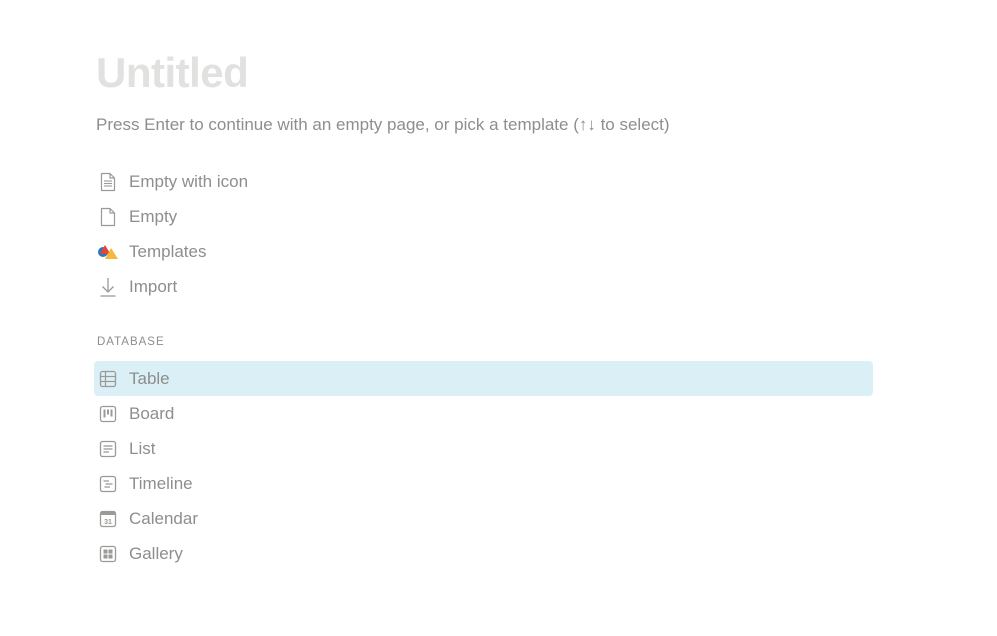 The height and width of the screenshot is (636, 997). I want to click on database-item-list: List, so click(483, 448).